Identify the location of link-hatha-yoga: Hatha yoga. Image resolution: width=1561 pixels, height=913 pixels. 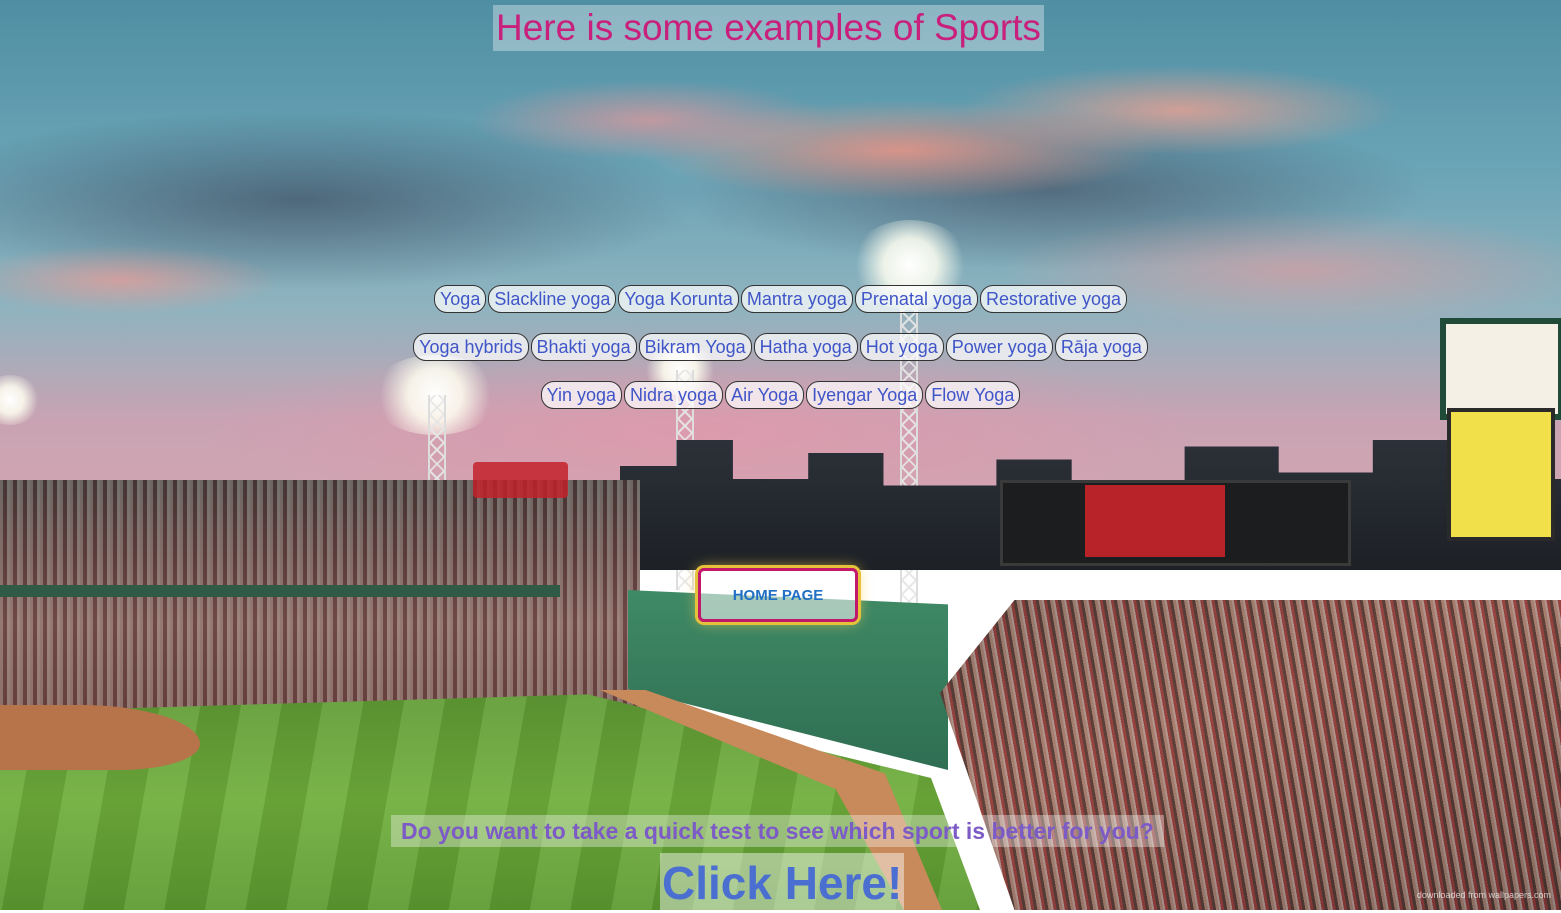
(805, 347).